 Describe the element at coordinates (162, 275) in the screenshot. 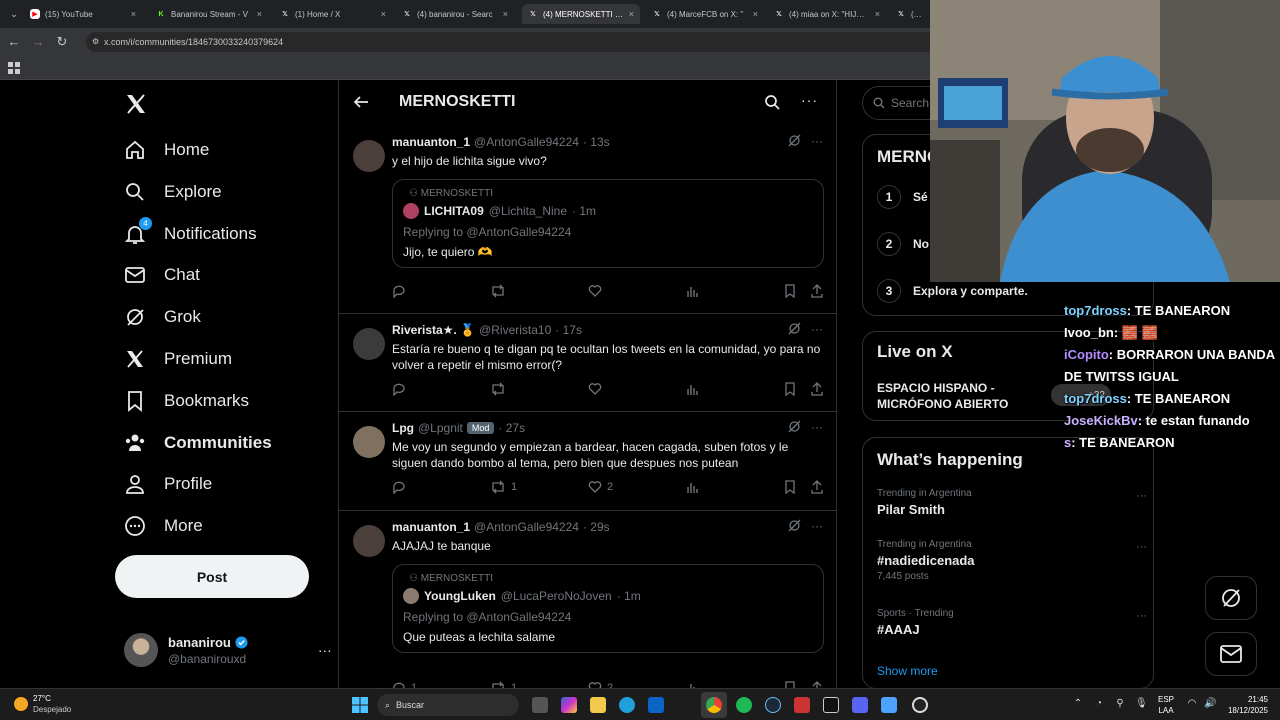

I see `nav-item-chat: Chat` at that location.